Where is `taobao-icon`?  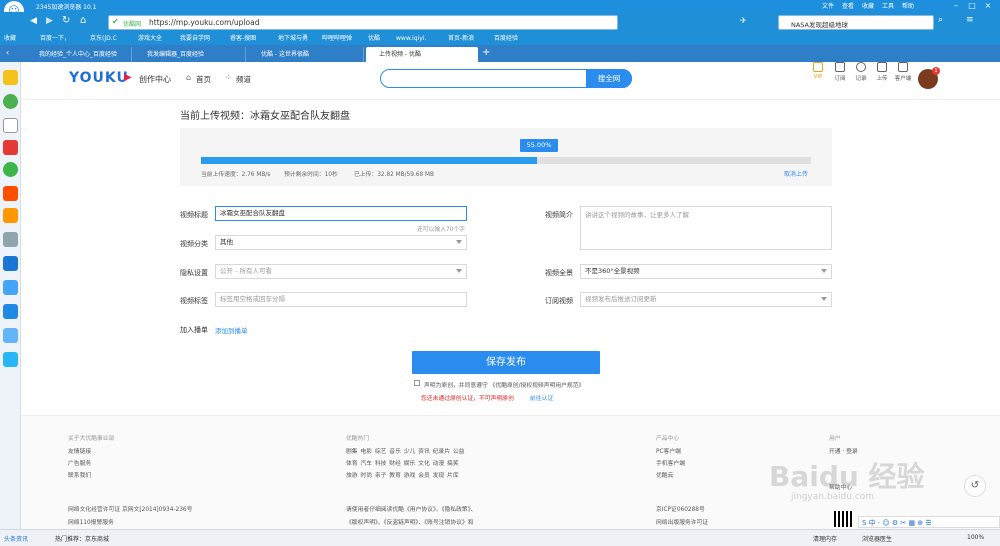 taobao-icon is located at coordinates (10, 193).